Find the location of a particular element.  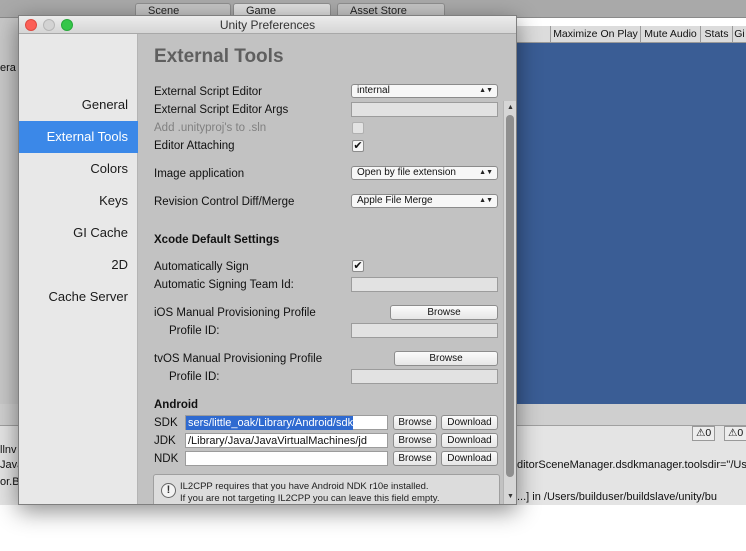

window-title: Unity Preferences is located at coordinates (267, 25).